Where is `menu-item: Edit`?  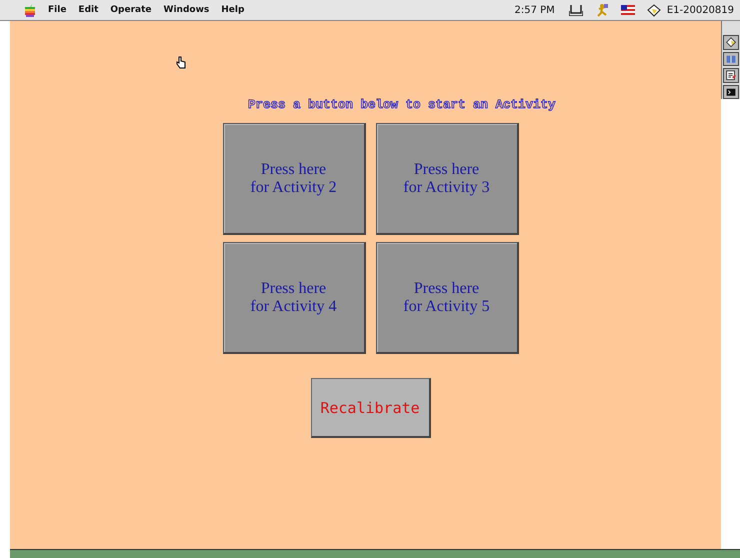
menu-item: Edit is located at coordinates (88, 10).